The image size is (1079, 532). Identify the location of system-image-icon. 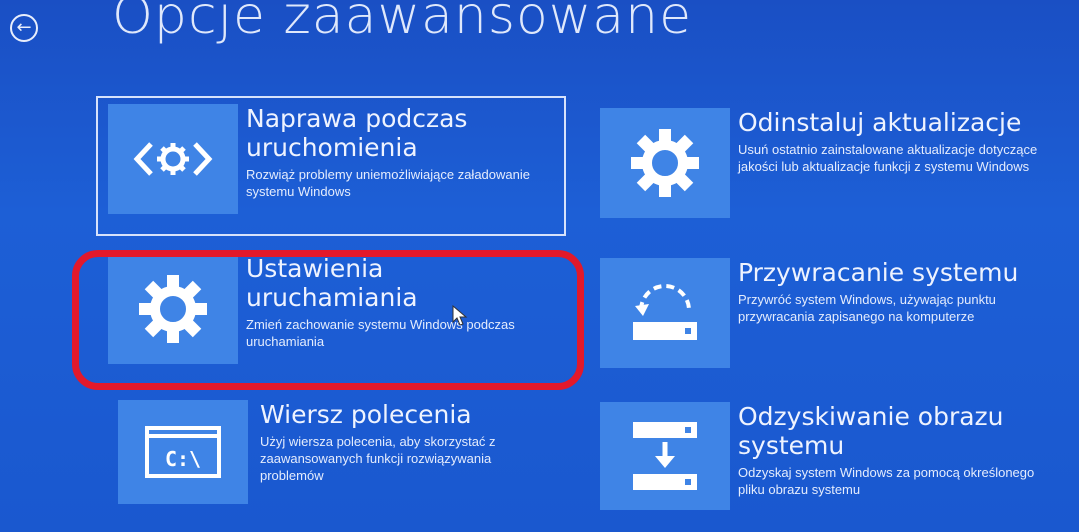
(665, 456).